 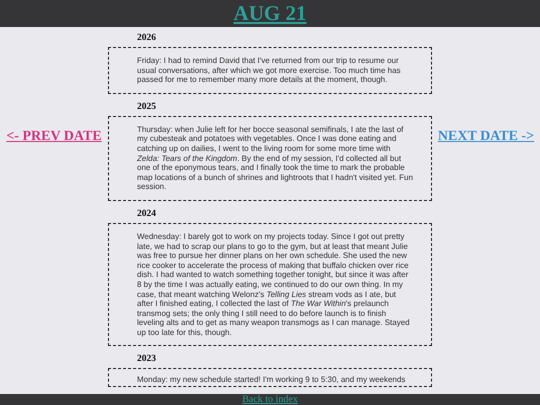 I want to click on prev-date-link: <- PREV DATE, so click(x=54, y=137).